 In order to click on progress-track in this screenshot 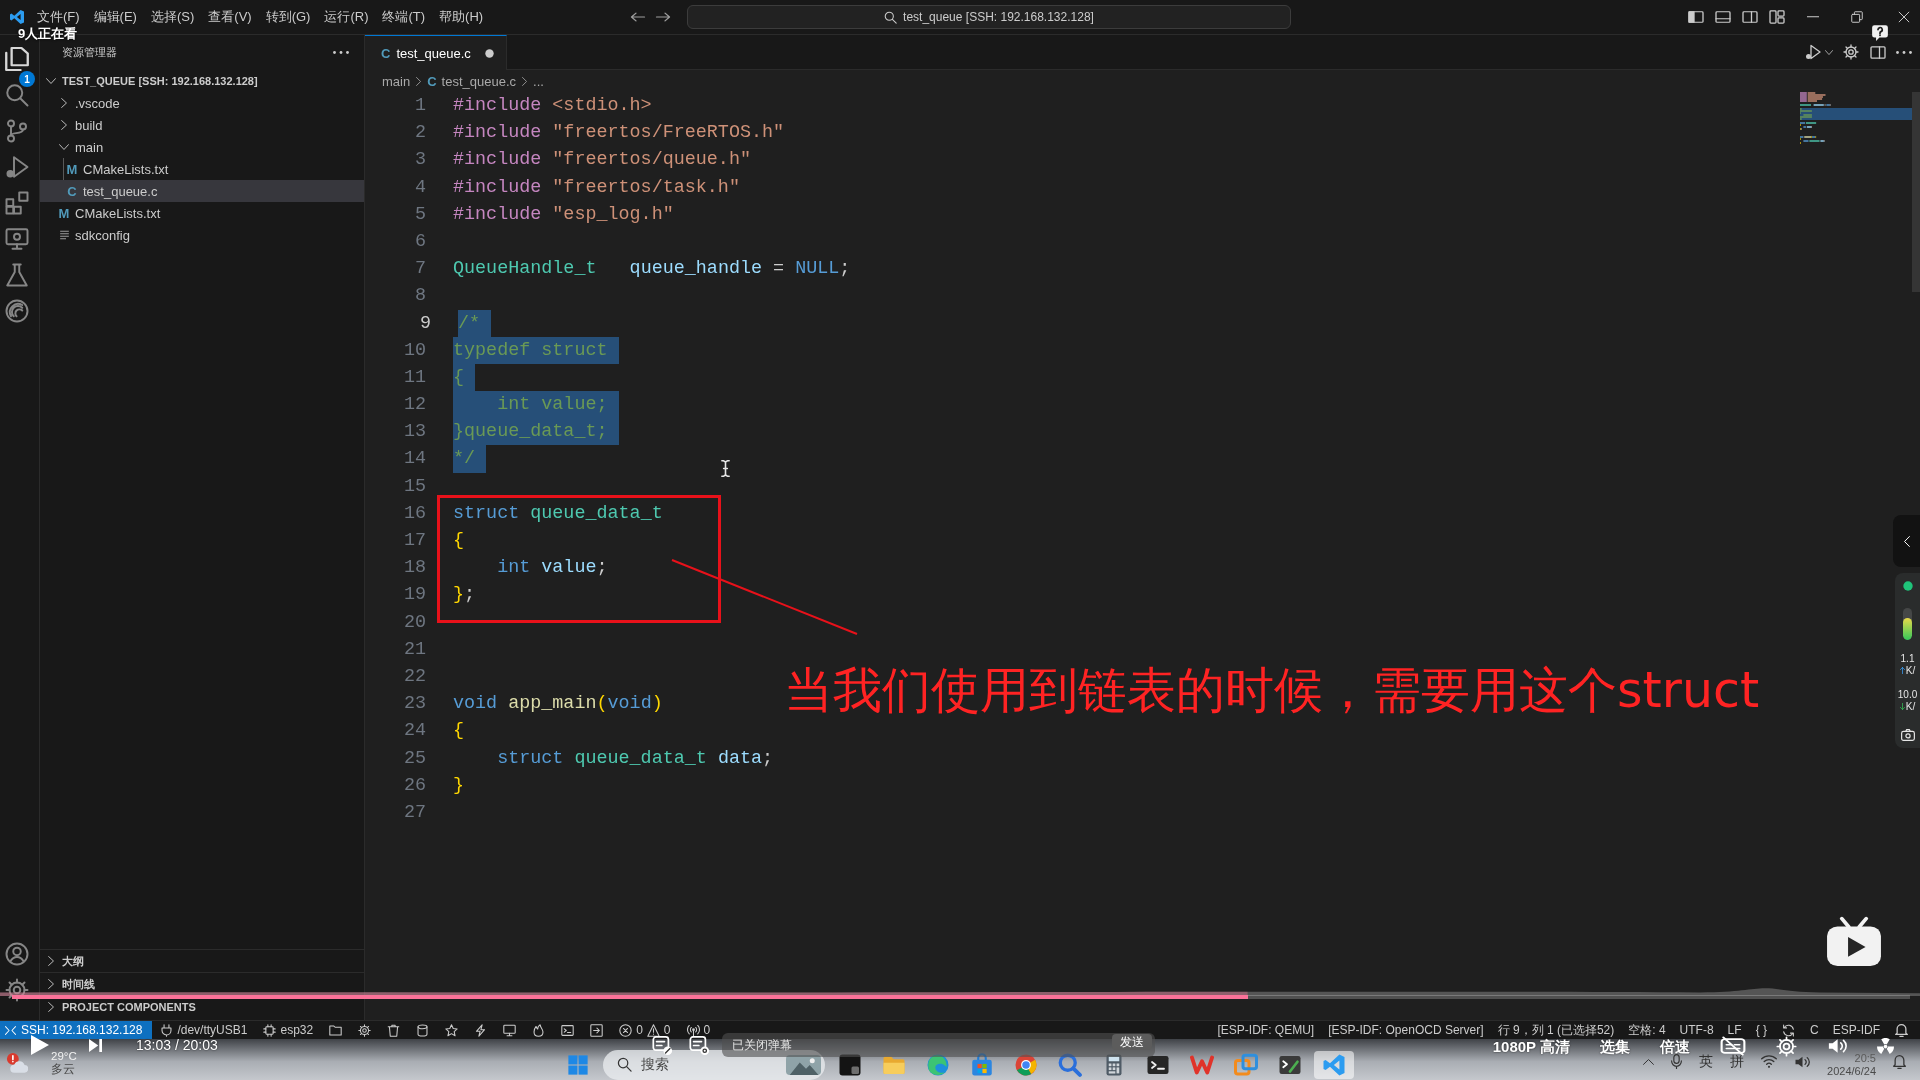, I will do `click(961, 997)`.